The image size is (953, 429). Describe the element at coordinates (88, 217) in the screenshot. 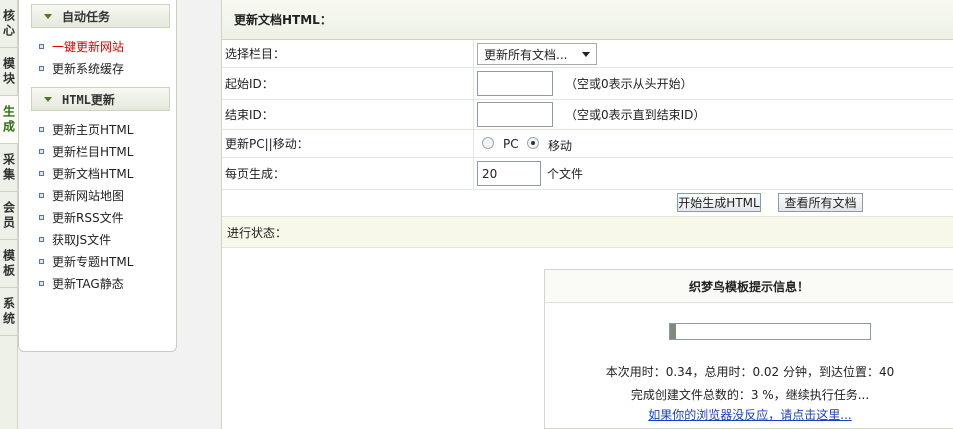

I see `menu-item-label: 更新RSS文件` at that location.